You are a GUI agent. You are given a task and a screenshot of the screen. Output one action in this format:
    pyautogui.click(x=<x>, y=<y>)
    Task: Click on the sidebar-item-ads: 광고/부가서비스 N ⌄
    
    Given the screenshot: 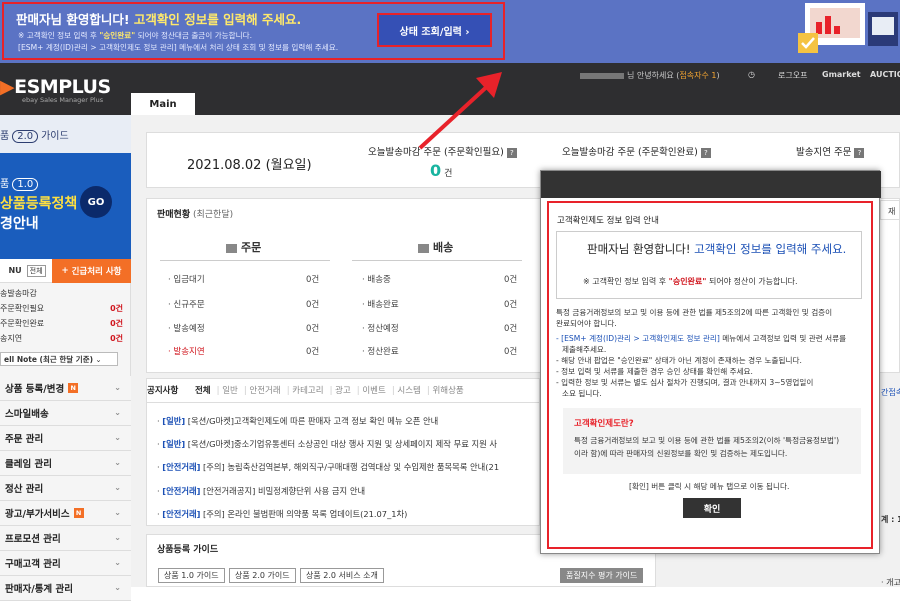 What is the action you would take?
    pyautogui.click(x=65, y=513)
    